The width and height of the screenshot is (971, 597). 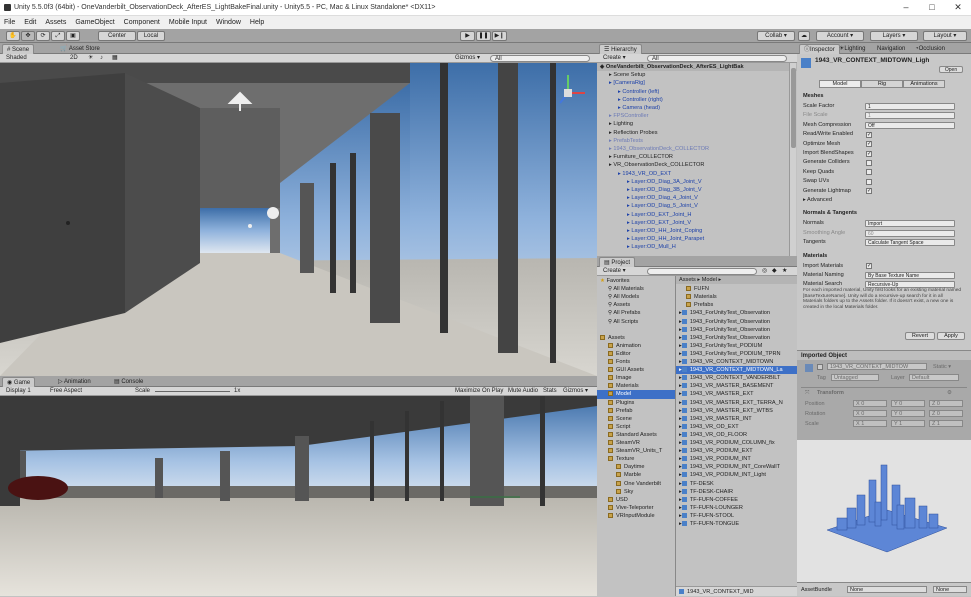 What do you see at coordinates (479, 391) in the screenshot?
I see `maximize-on-play-toggle: Maximize On Play` at bounding box center [479, 391].